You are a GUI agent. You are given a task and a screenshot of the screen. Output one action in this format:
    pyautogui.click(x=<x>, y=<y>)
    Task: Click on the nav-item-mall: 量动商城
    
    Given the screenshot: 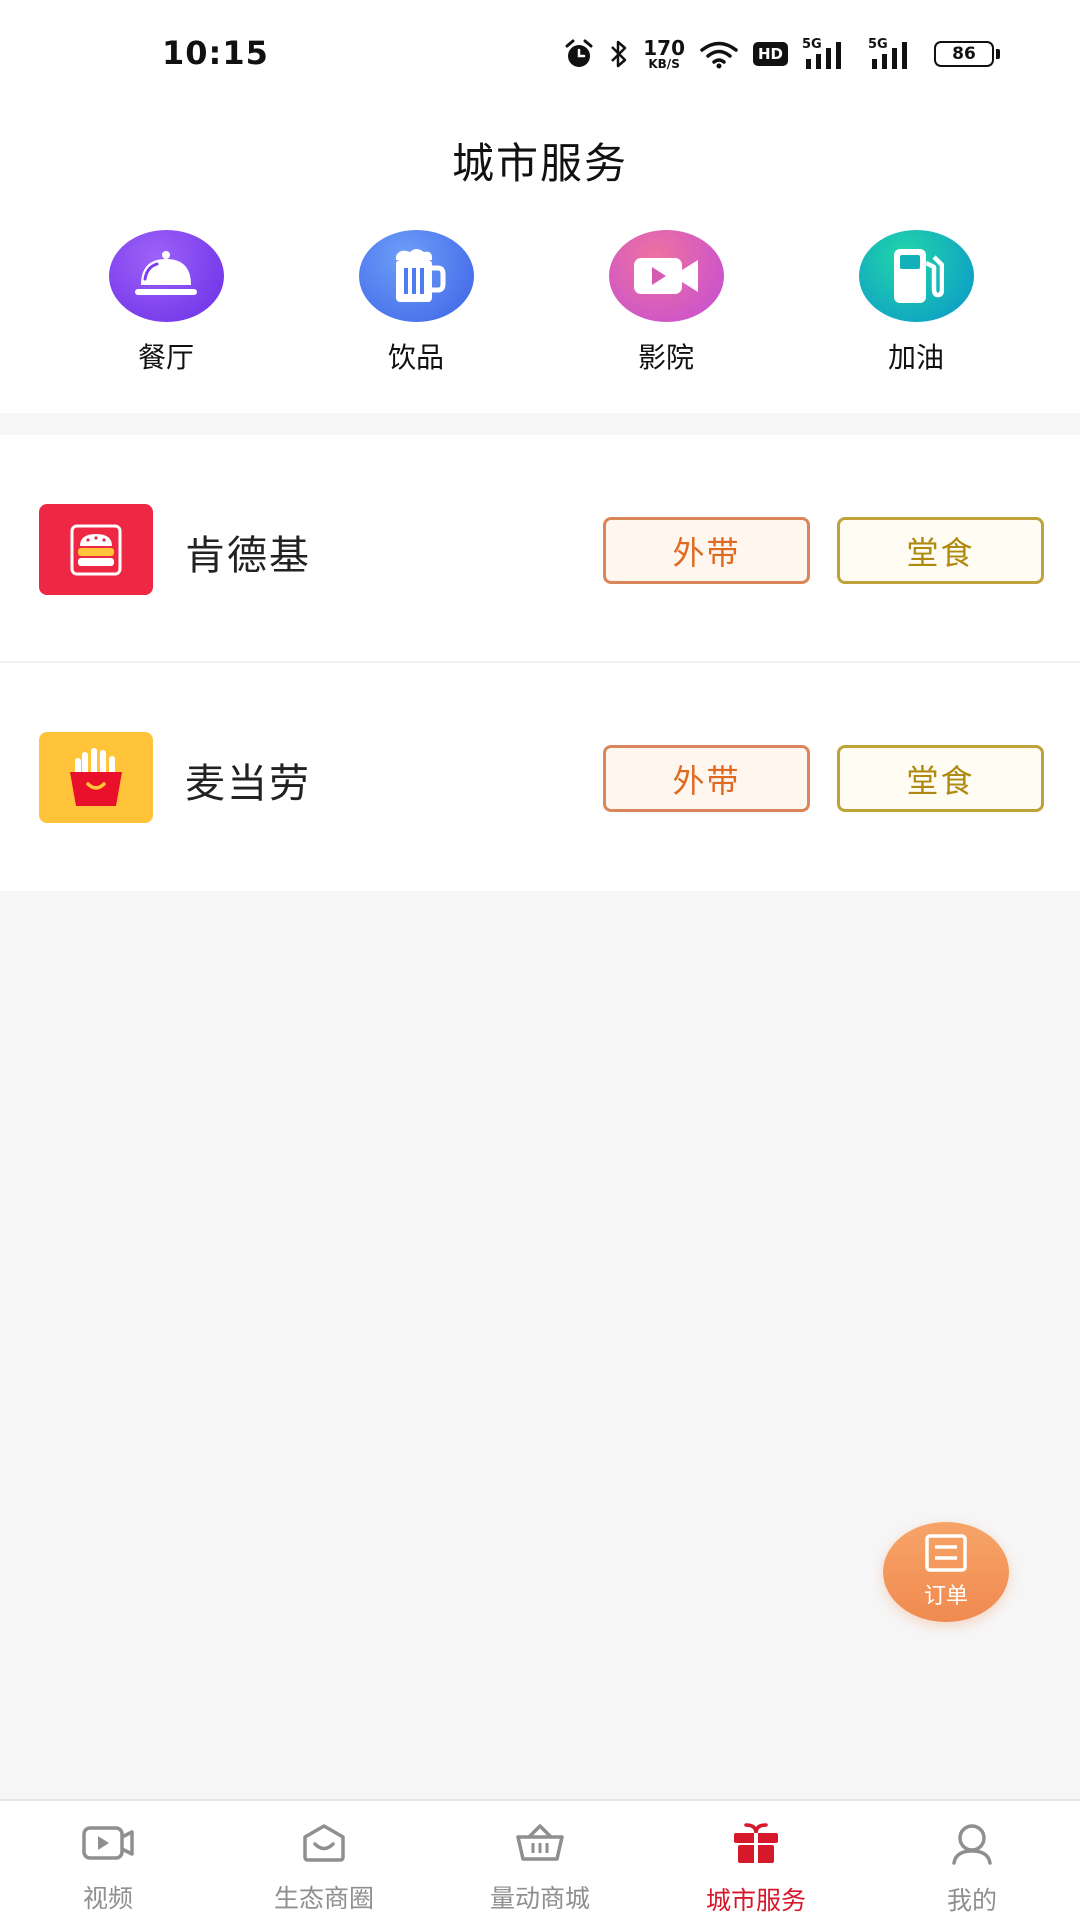 What is the action you would take?
    pyautogui.click(x=540, y=1860)
    